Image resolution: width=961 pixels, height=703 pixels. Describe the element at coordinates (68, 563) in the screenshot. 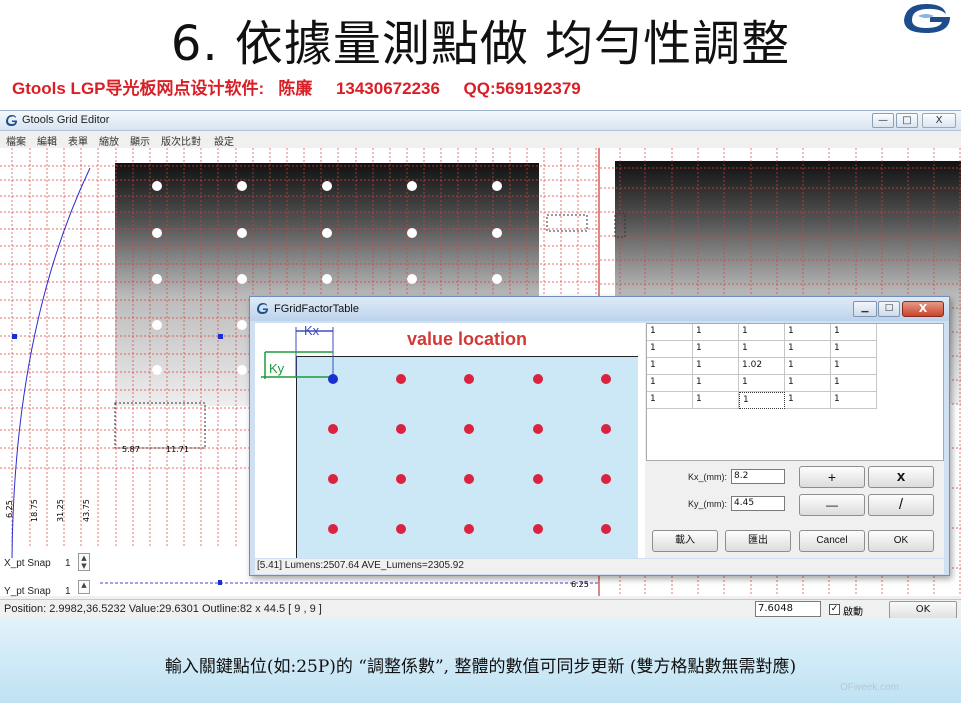

I see `x-snap-value: 1` at that location.